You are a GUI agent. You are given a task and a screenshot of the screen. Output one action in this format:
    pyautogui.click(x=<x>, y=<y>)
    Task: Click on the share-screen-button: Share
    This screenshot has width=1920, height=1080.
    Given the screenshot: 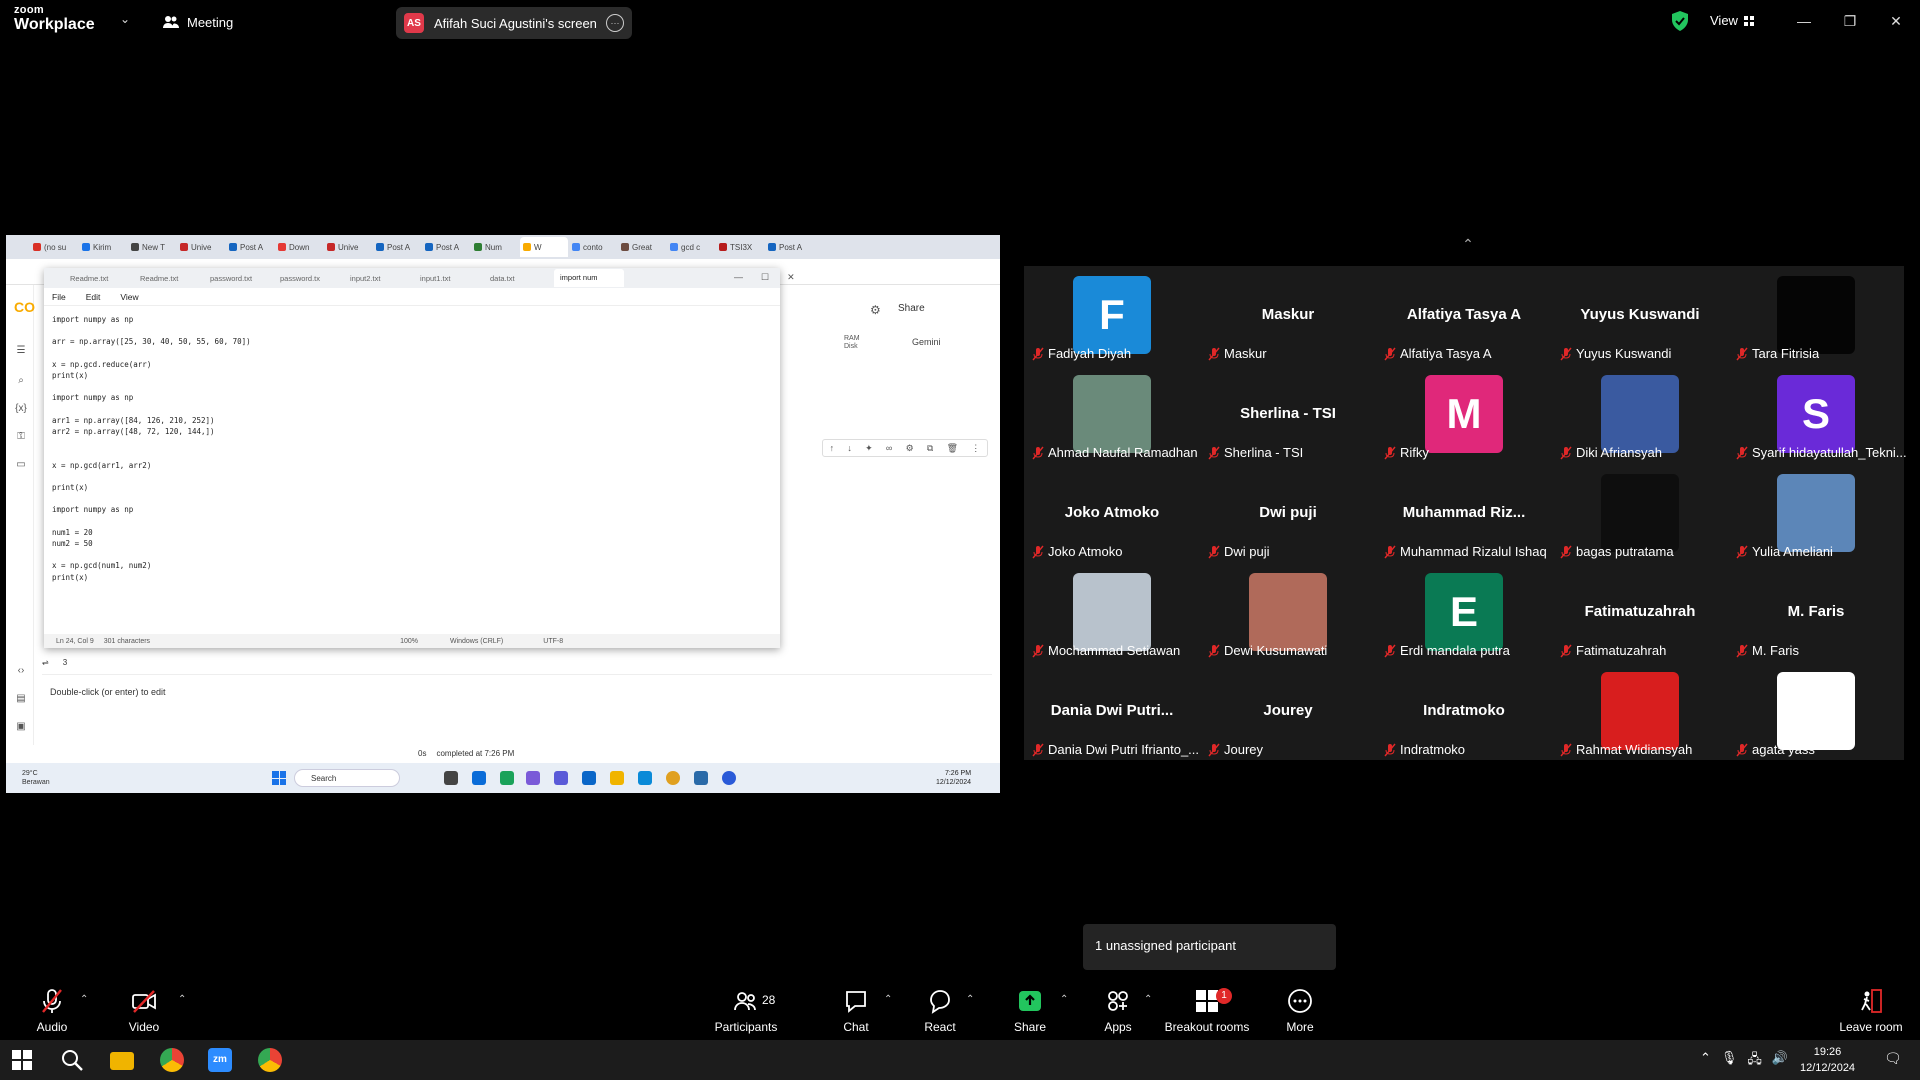 What is the action you would take?
    pyautogui.click(x=1030, y=1011)
    